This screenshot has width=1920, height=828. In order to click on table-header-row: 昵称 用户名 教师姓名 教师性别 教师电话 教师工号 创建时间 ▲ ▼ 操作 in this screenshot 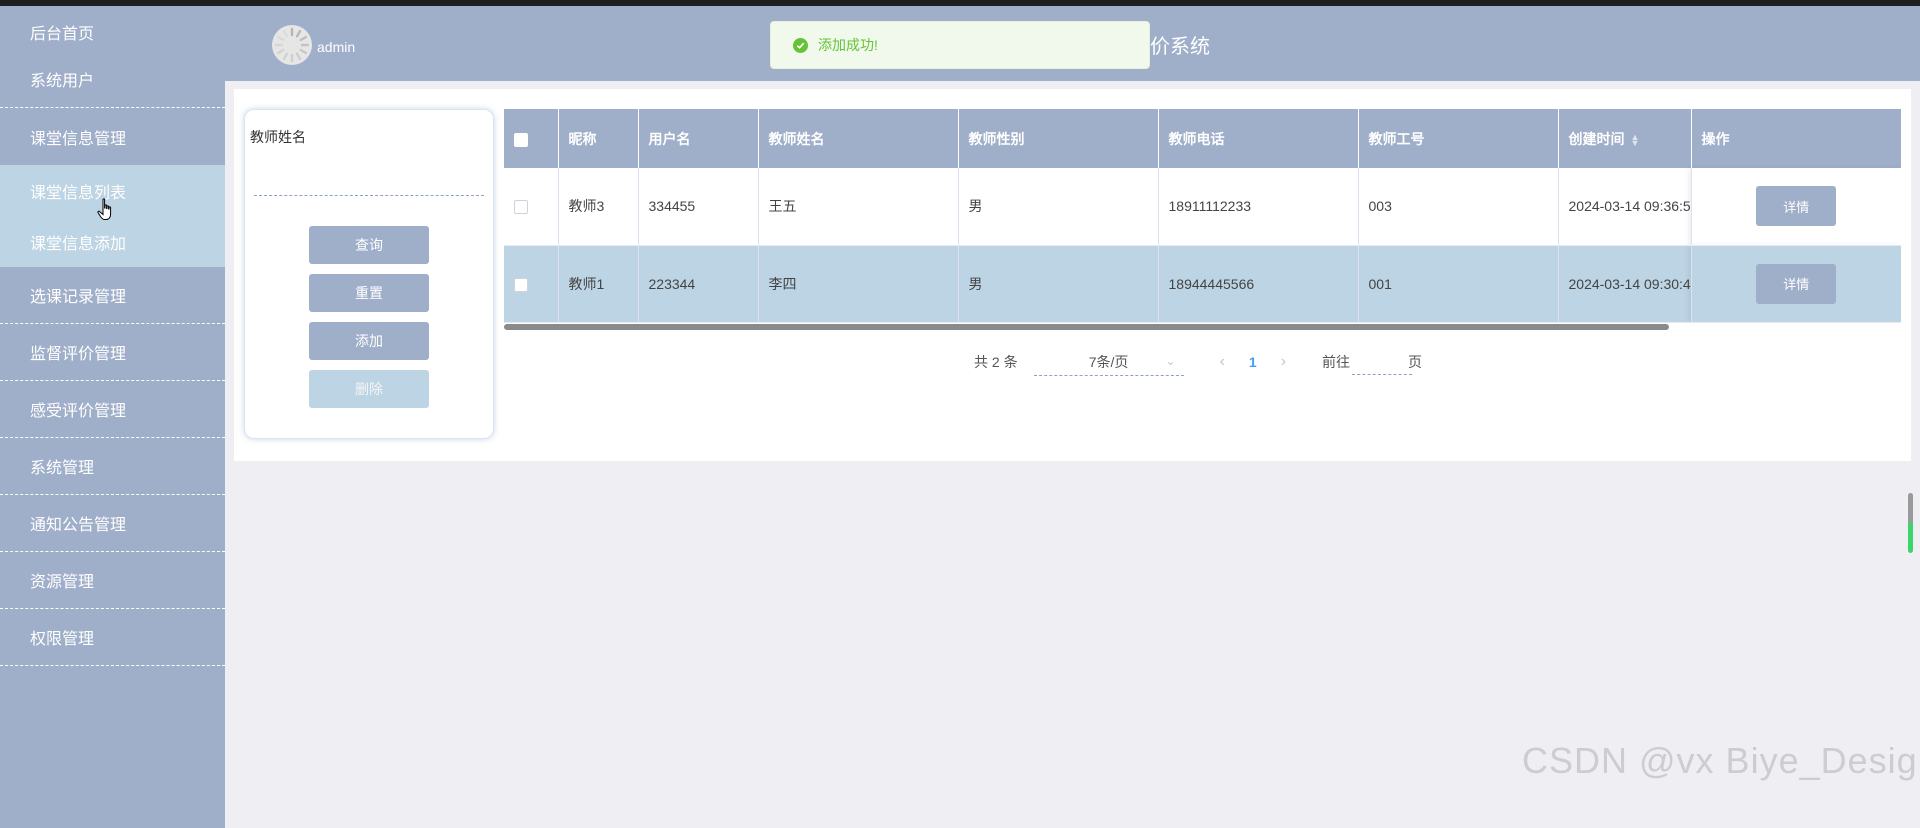, I will do `click(1202, 138)`.